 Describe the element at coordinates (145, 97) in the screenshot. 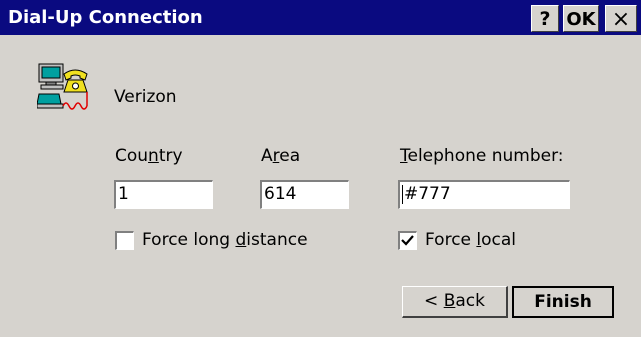

I see `connection-name: Verizon` at that location.